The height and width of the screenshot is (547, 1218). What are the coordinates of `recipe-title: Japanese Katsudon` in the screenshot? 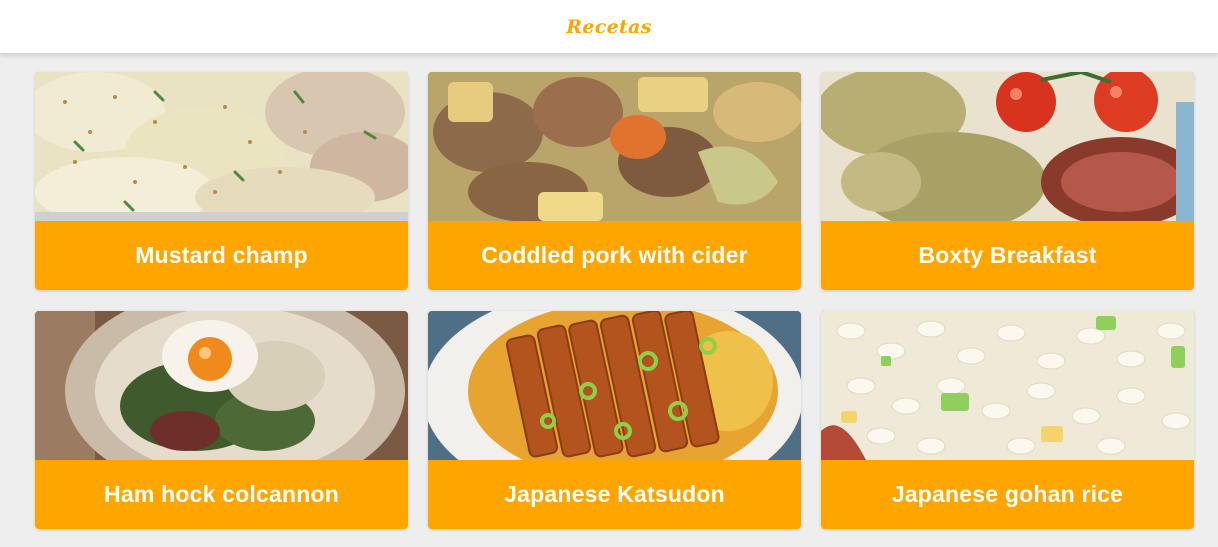 It's located at (614, 494).